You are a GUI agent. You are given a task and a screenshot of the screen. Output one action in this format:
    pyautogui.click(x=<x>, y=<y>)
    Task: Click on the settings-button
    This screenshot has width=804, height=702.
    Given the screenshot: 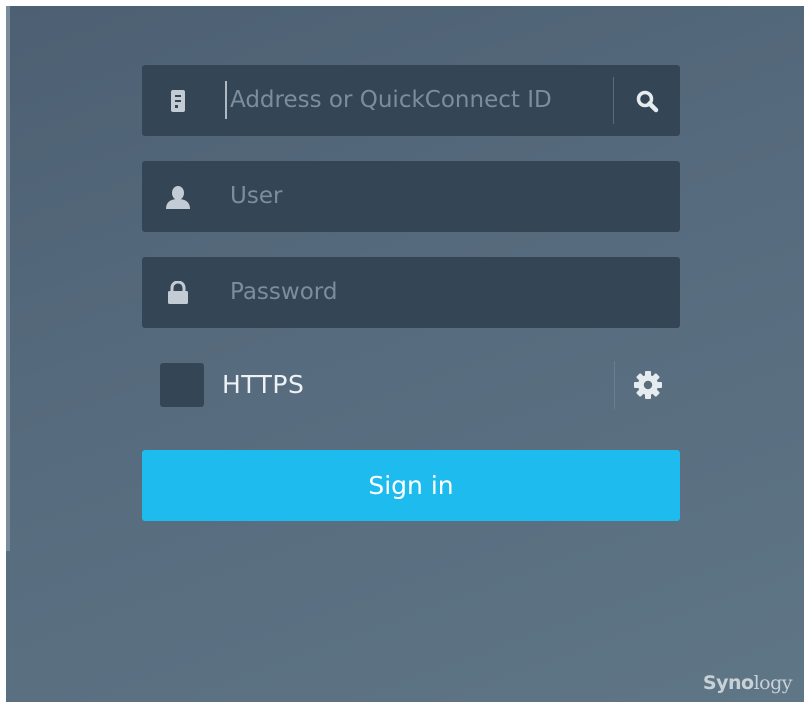 What is the action you would take?
    pyautogui.click(x=648, y=385)
    